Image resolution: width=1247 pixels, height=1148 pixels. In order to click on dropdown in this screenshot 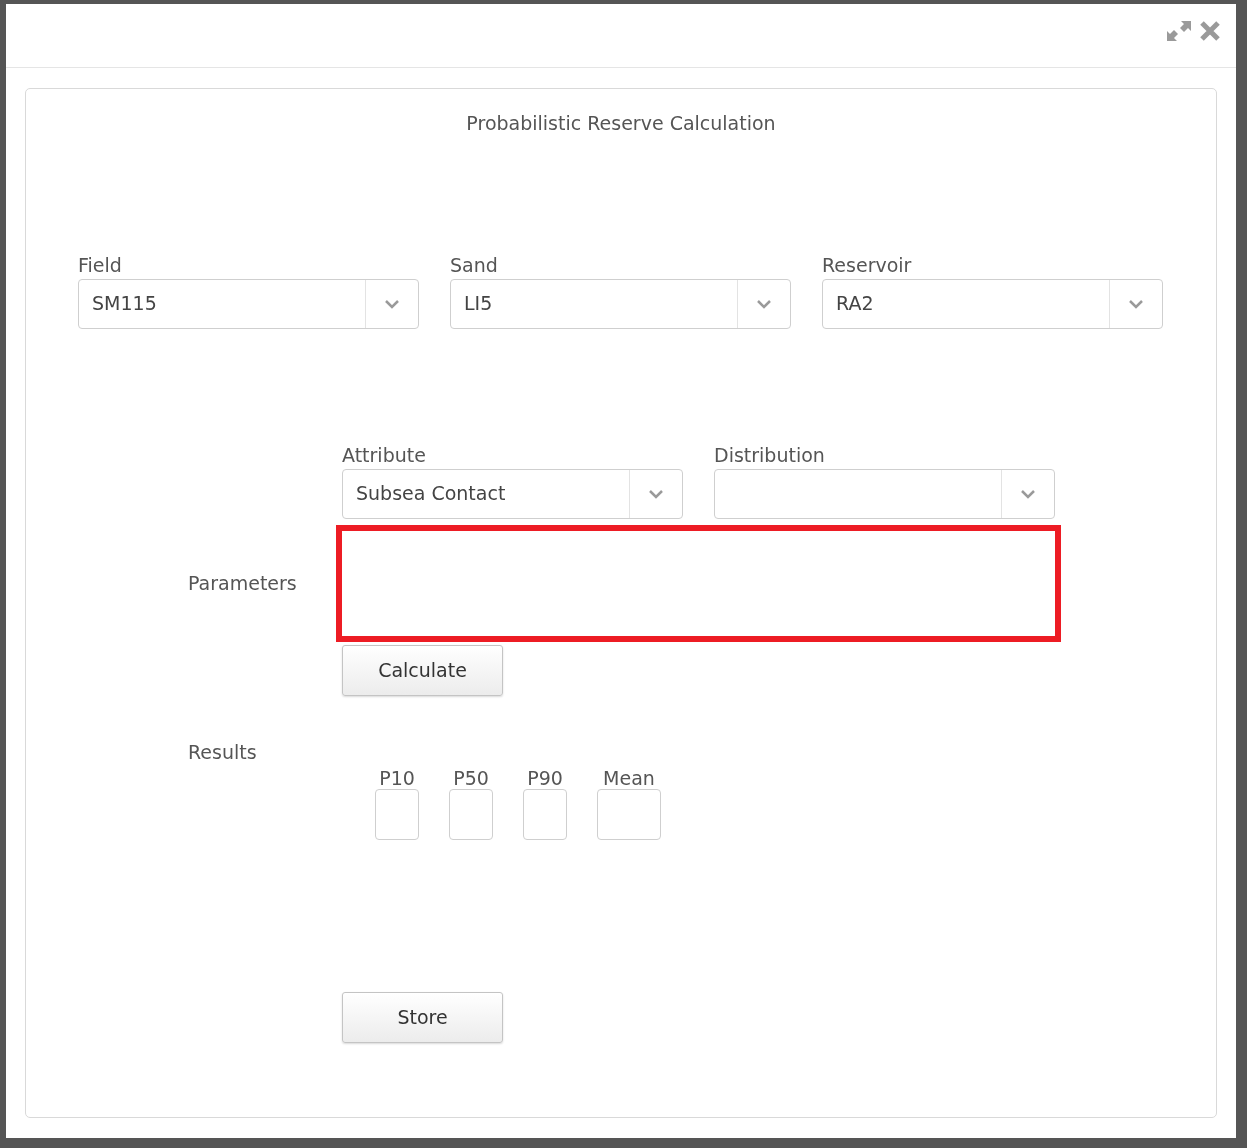, I will do `click(884, 493)`.